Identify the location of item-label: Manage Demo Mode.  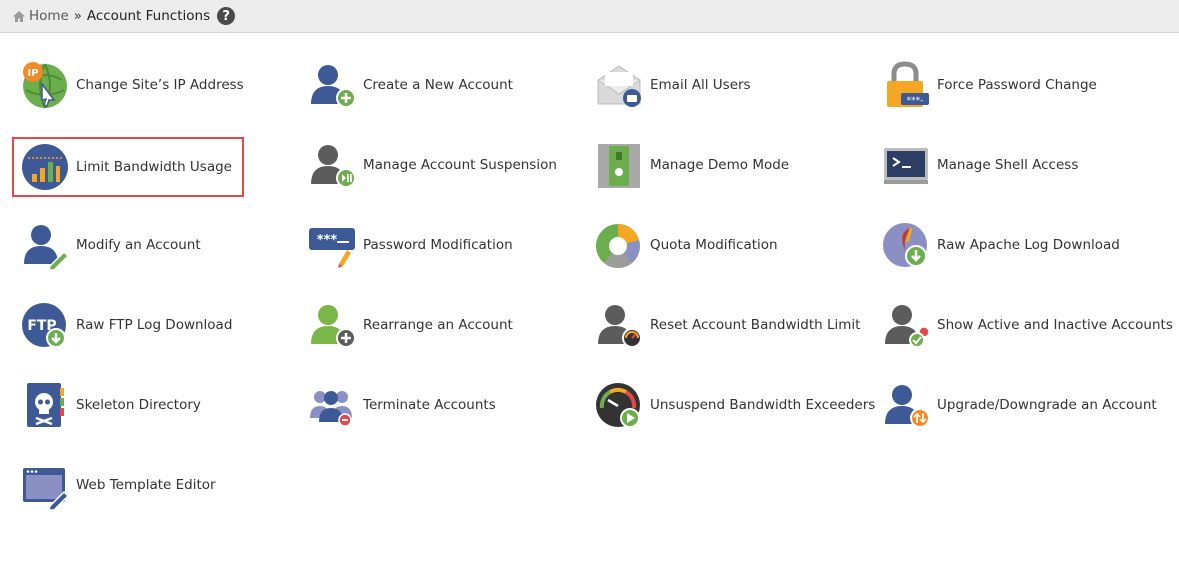
(719, 165).